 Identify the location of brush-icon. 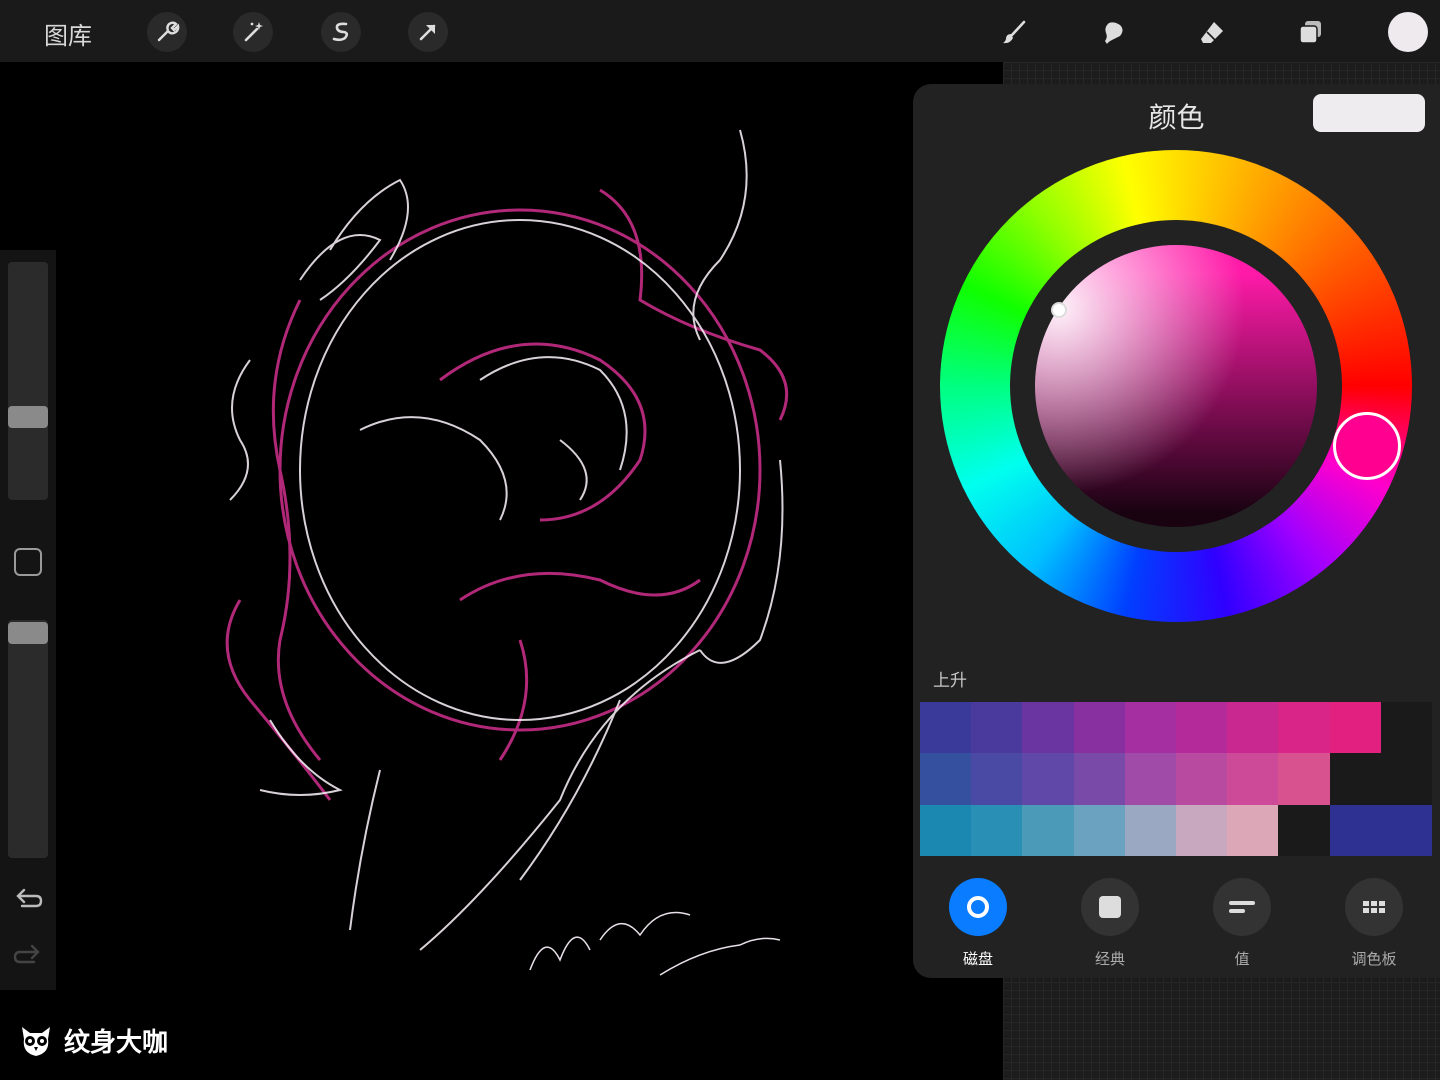
(1014, 32).